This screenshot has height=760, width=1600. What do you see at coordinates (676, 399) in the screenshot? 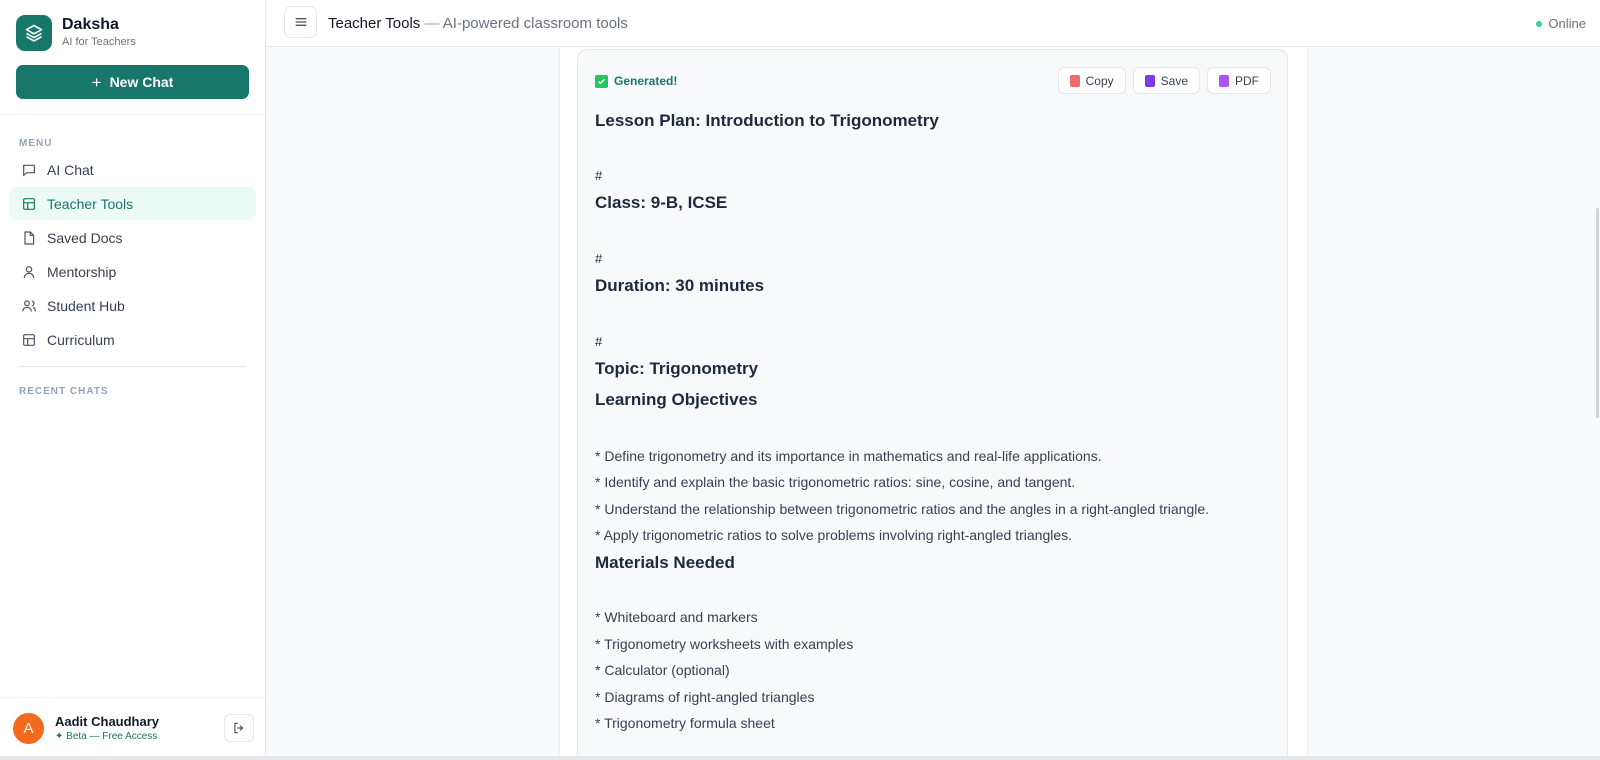
I see `doc-heading: Learning Objectives` at bounding box center [676, 399].